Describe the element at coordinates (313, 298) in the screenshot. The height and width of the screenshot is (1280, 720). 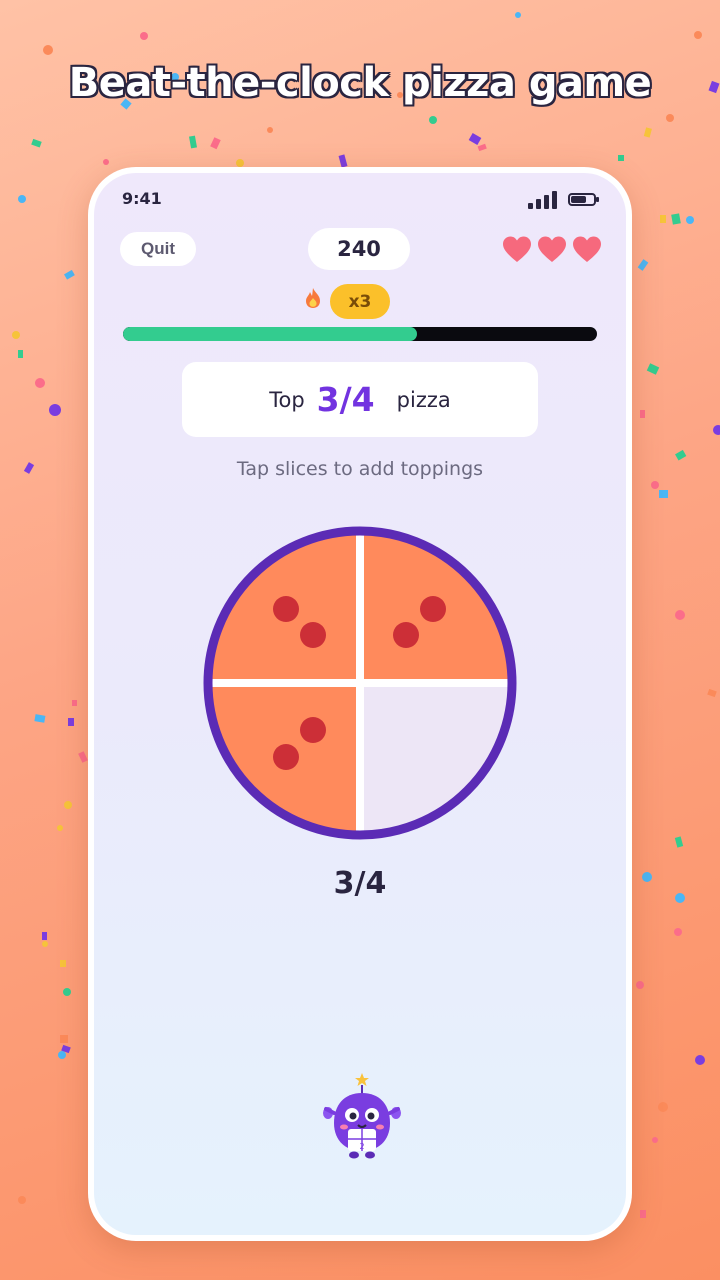
I see `flame-icon` at that location.